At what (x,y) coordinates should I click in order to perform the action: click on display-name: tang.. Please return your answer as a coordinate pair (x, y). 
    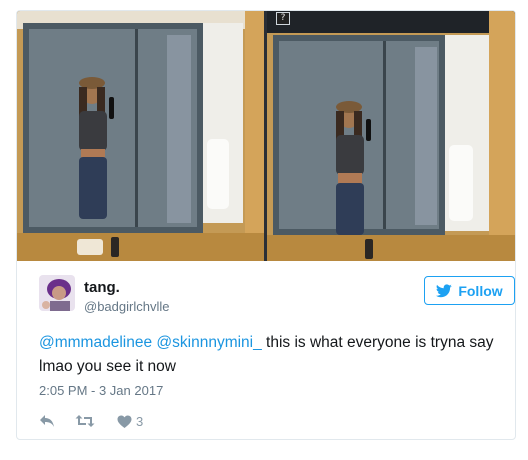
    Looking at the image, I should click on (102, 287).